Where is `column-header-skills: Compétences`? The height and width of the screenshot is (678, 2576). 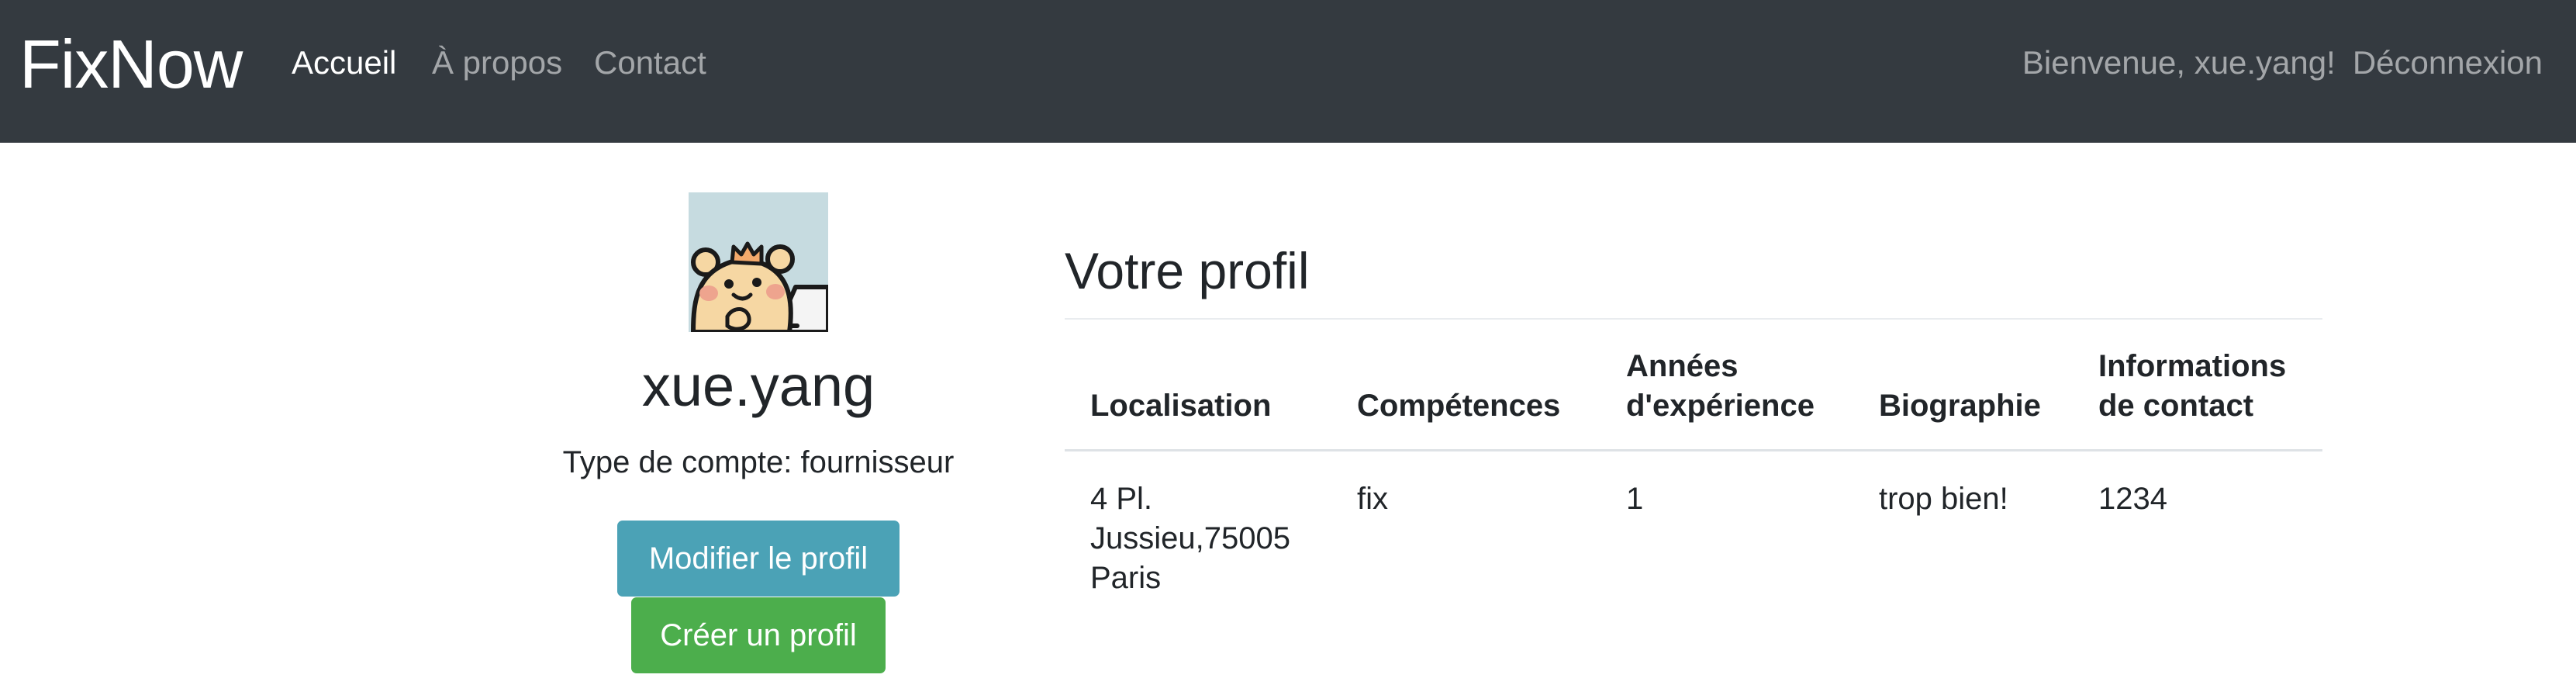
column-header-skills: Compétences is located at coordinates (1459, 406).